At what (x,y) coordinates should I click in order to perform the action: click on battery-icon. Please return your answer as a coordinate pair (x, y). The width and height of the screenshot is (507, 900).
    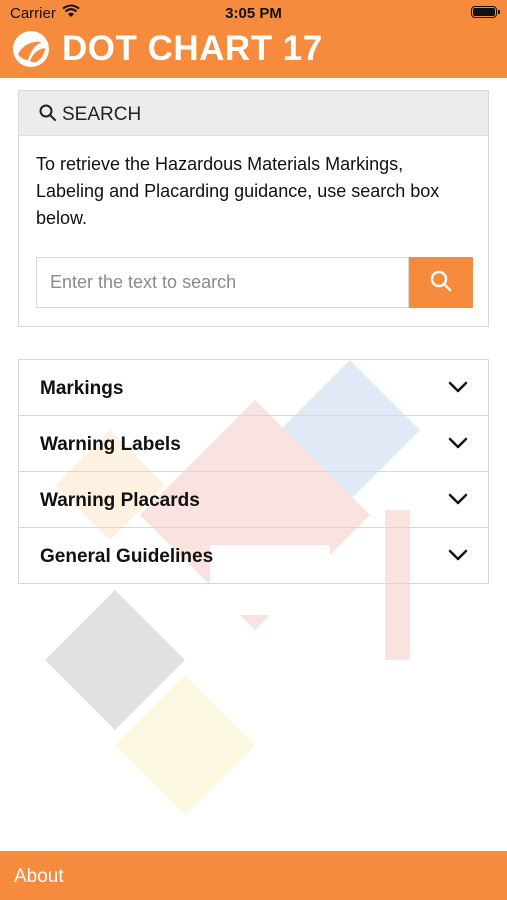
    Looking at the image, I should click on (485, 12).